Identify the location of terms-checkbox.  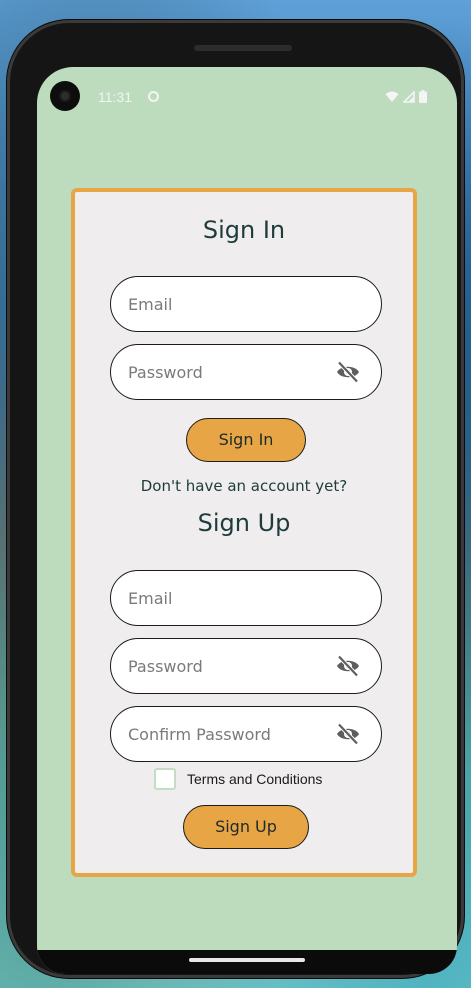
(165, 779).